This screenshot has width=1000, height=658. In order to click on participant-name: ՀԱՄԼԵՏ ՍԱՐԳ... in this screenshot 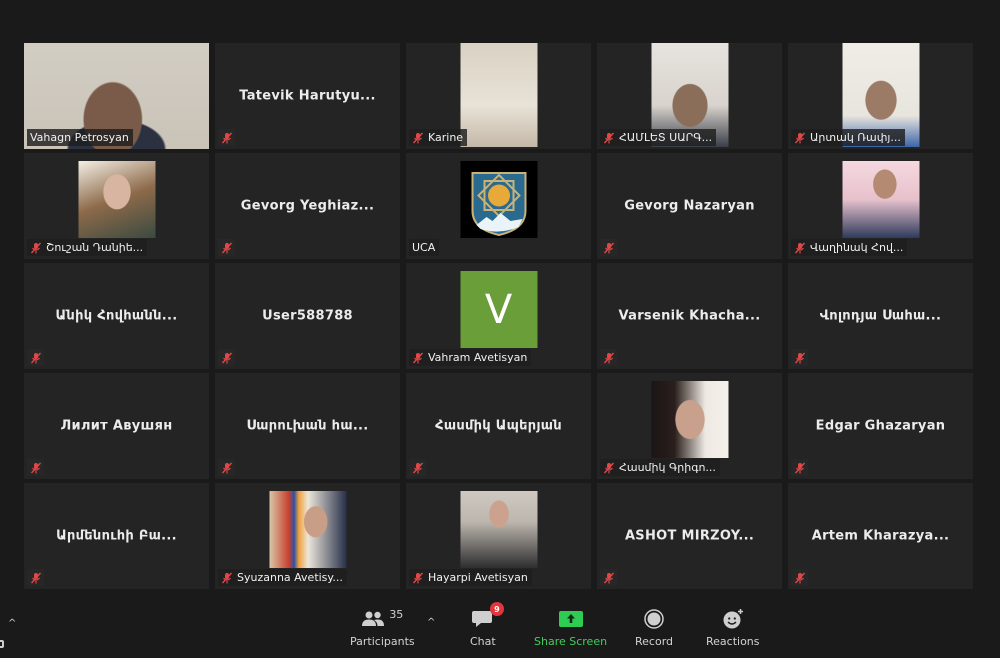, I will do `click(666, 137)`.